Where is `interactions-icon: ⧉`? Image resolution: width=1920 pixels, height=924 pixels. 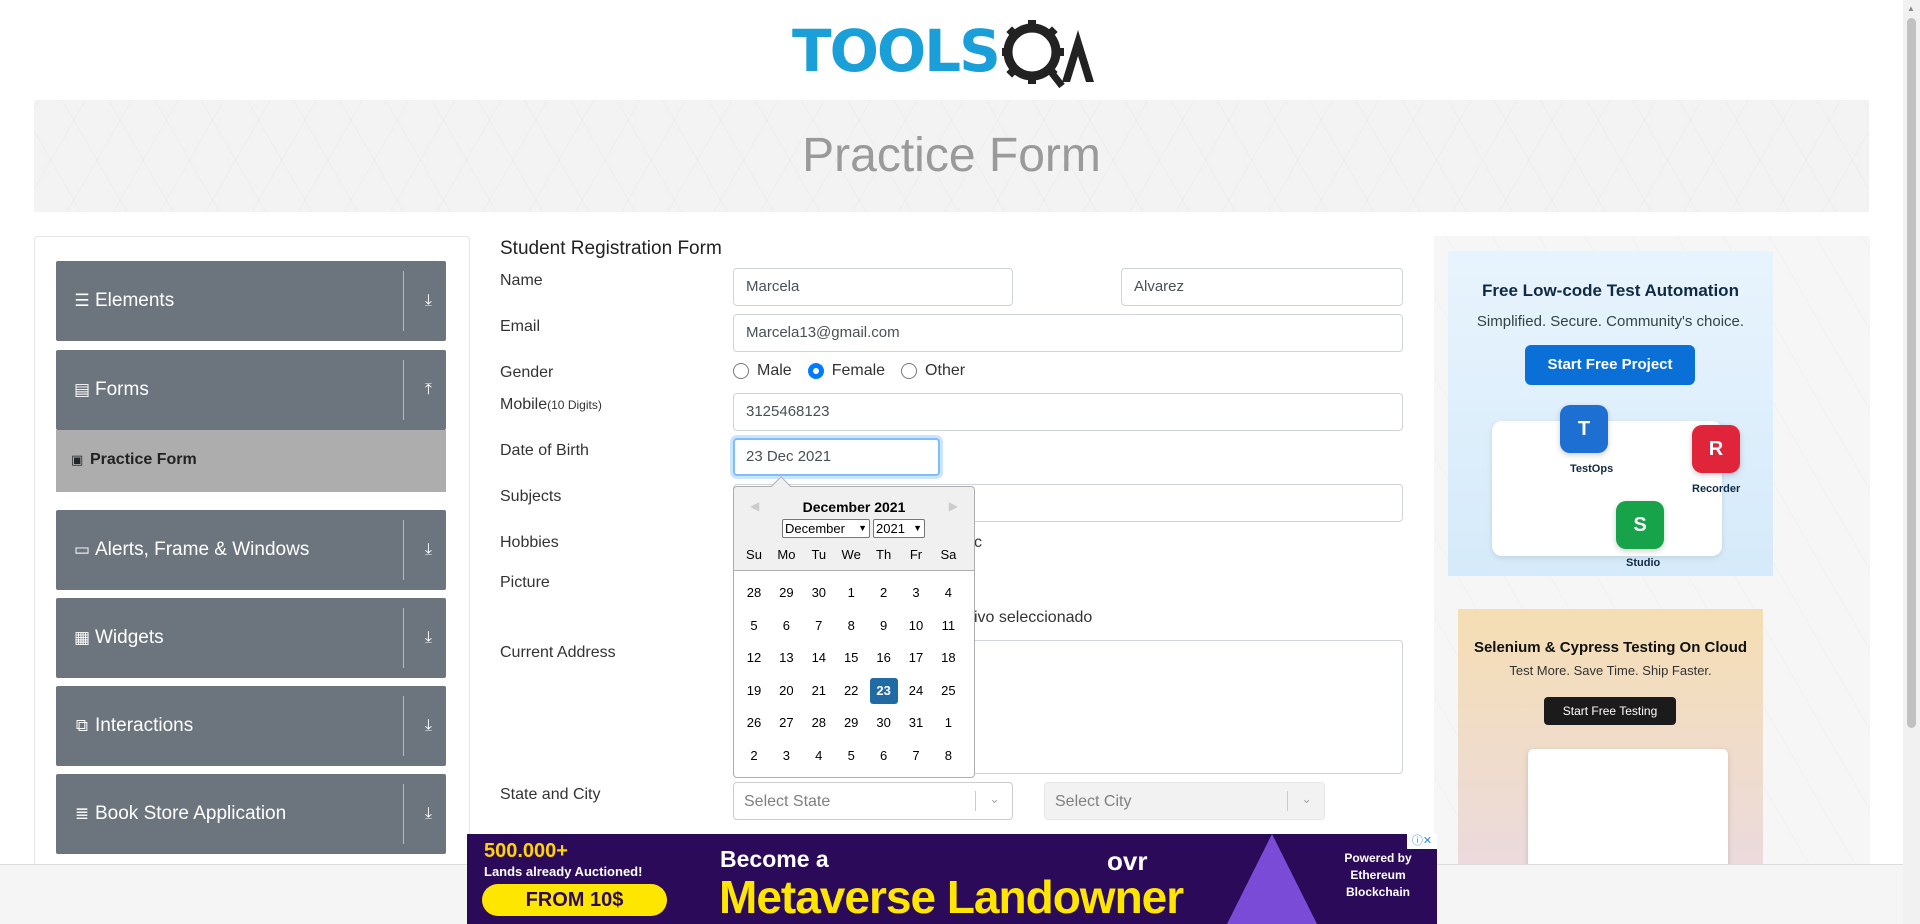 interactions-icon: ⧉ is located at coordinates (82, 725).